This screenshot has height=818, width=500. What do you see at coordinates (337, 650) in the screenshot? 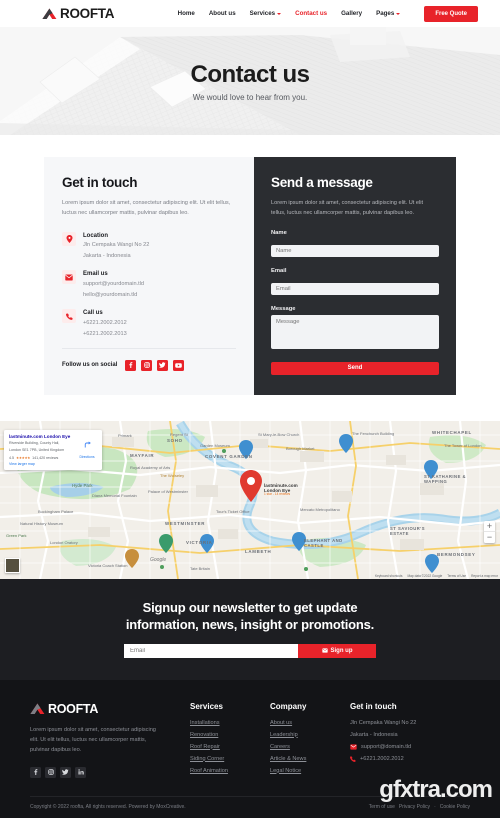
I see `newsletter-signup-button: Sign up` at bounding box center [337, 650].